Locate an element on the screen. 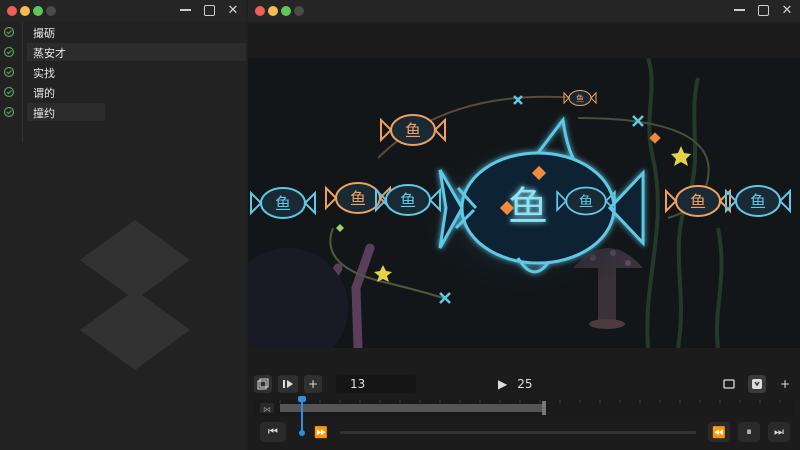  skip-back-icon: ⏮ is located at coordinates (273, 431).